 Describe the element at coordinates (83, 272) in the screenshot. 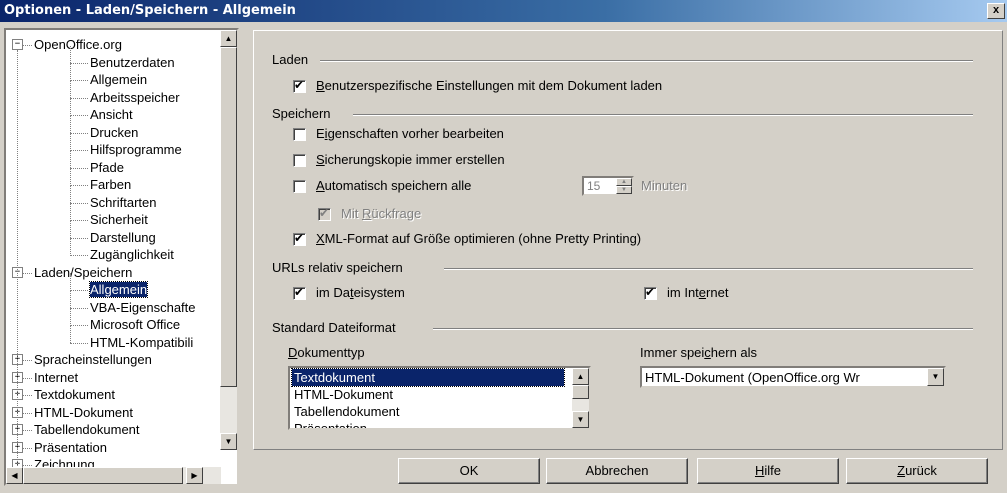

I see `tree-category: Laden/Speichern` at that location.